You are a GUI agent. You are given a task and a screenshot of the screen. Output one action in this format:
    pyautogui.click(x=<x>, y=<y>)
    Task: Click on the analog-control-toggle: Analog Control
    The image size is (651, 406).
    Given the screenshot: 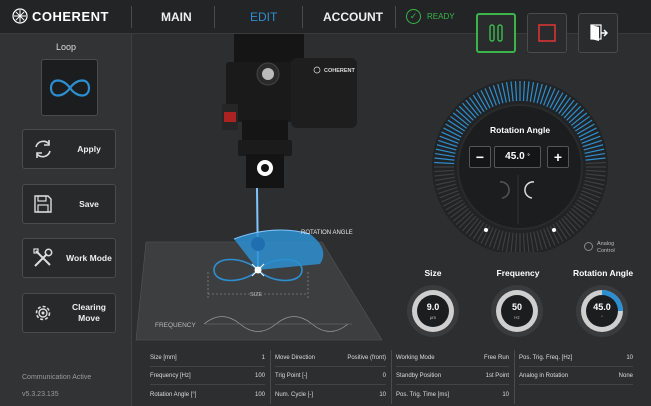 What is the action you would take?
    pyautogui.click(x=599, y=248)
    